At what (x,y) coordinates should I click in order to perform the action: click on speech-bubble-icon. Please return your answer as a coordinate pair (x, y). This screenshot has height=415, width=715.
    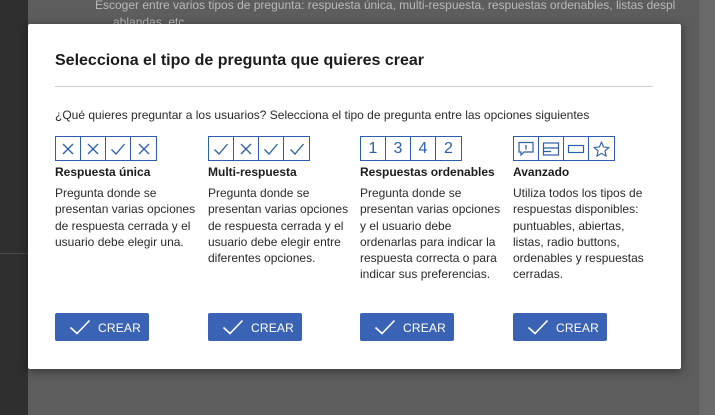
    Looking at the image, I should click on (526, 148).